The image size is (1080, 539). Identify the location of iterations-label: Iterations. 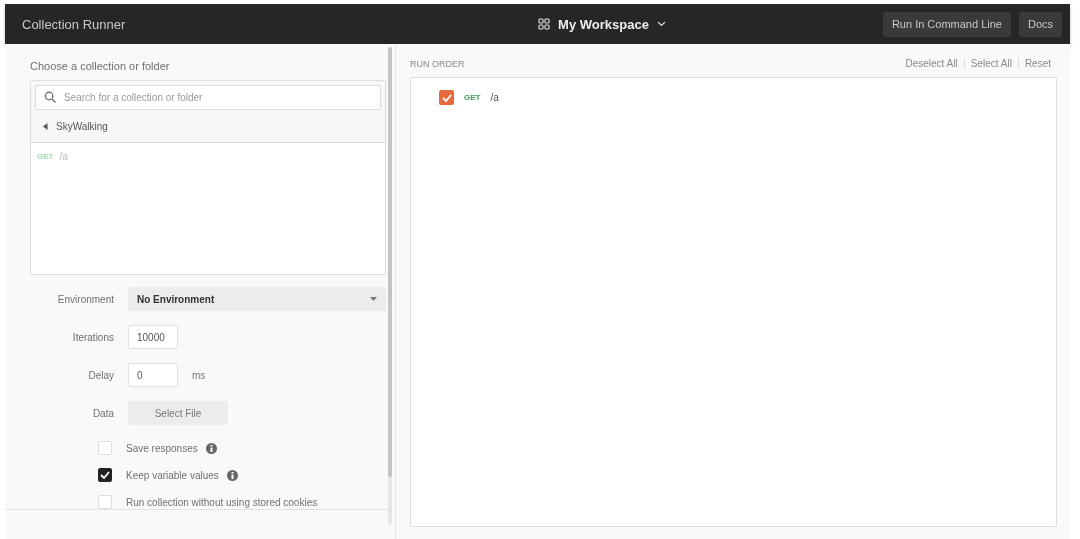
(92, 337).